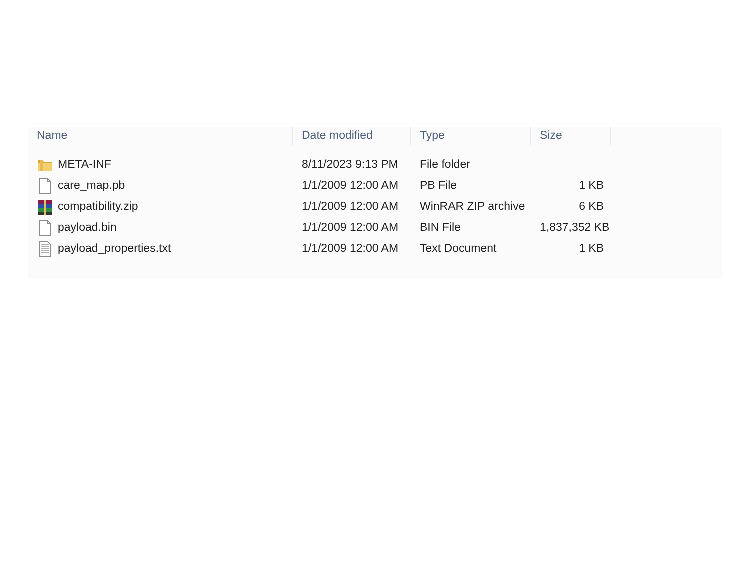  Describe the element at coordinates (350, 164) in the screenshot. I see `date-cell: 8/11/2023 9:13 PM` at that location.